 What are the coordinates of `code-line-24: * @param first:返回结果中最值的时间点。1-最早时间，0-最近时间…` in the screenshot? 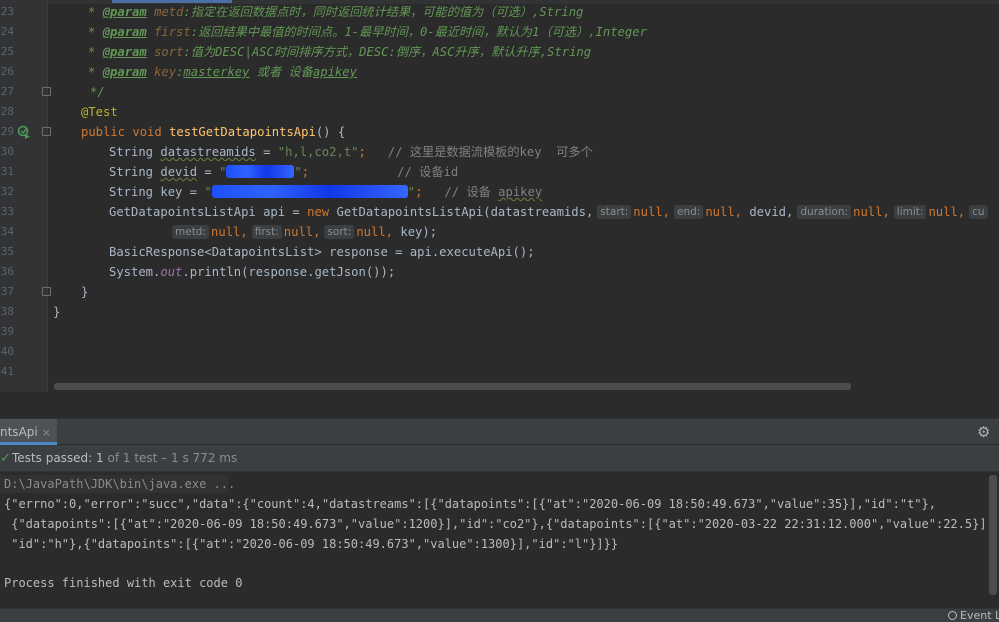 It's located at (367, 32).